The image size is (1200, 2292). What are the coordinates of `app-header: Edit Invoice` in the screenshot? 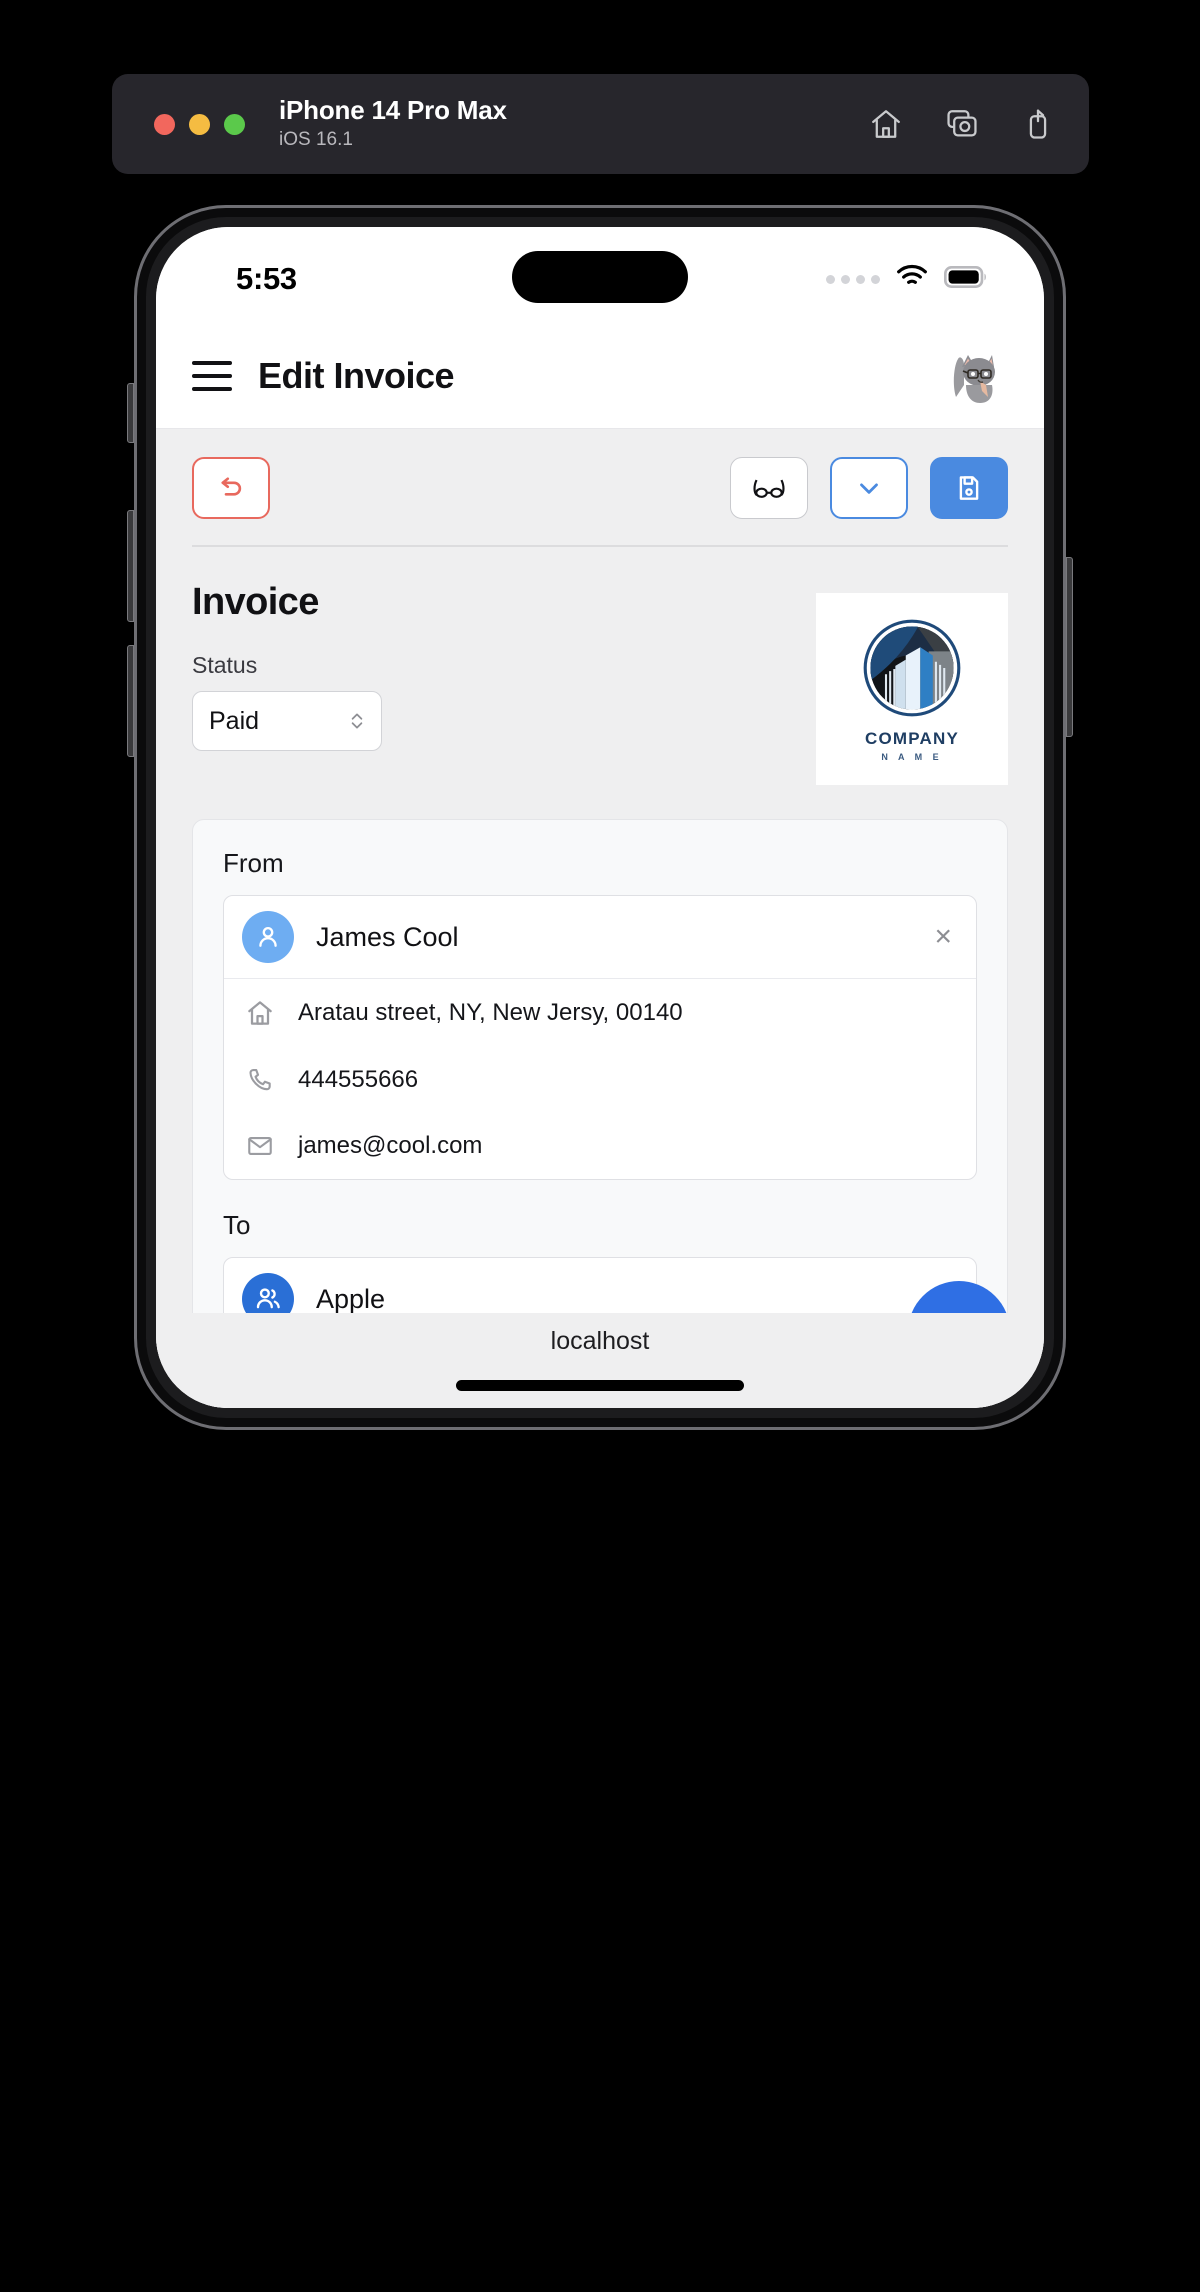 It's located at (600, 376).